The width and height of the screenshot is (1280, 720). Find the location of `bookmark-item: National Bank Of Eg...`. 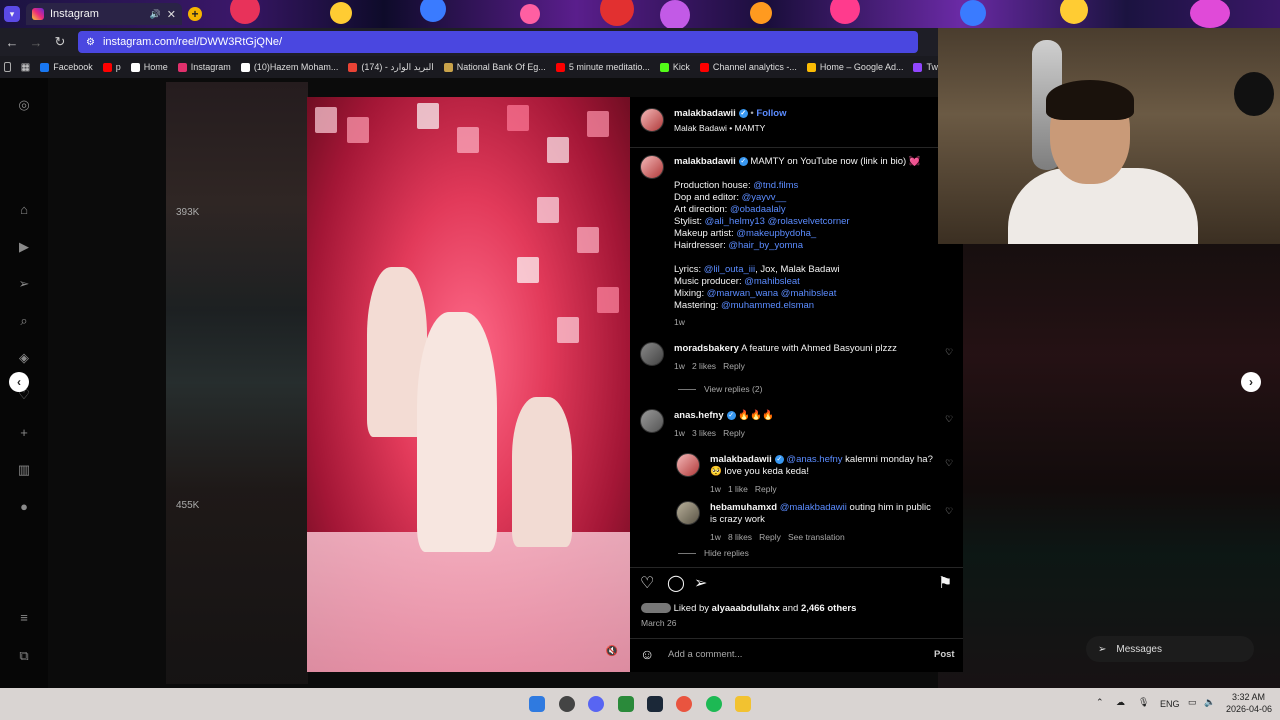

bookmark-item: National Bank Of Eg... is located at coordinates (494, 67).